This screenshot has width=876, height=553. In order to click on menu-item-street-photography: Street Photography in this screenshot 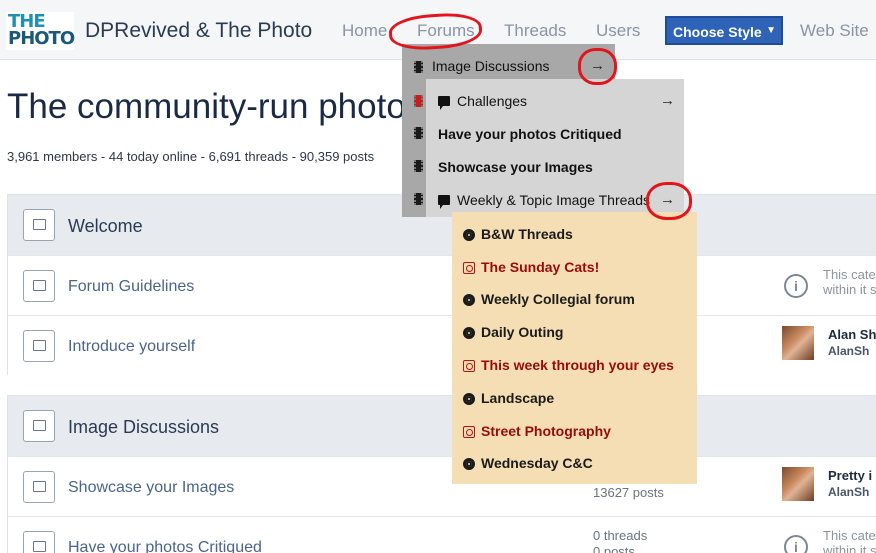, I will do `click(546, 431)`.